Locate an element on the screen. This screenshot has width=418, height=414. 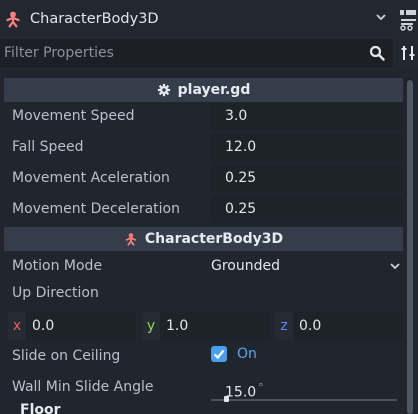
node-selector: CharacterBody3D is located at coordinates (197, 19).